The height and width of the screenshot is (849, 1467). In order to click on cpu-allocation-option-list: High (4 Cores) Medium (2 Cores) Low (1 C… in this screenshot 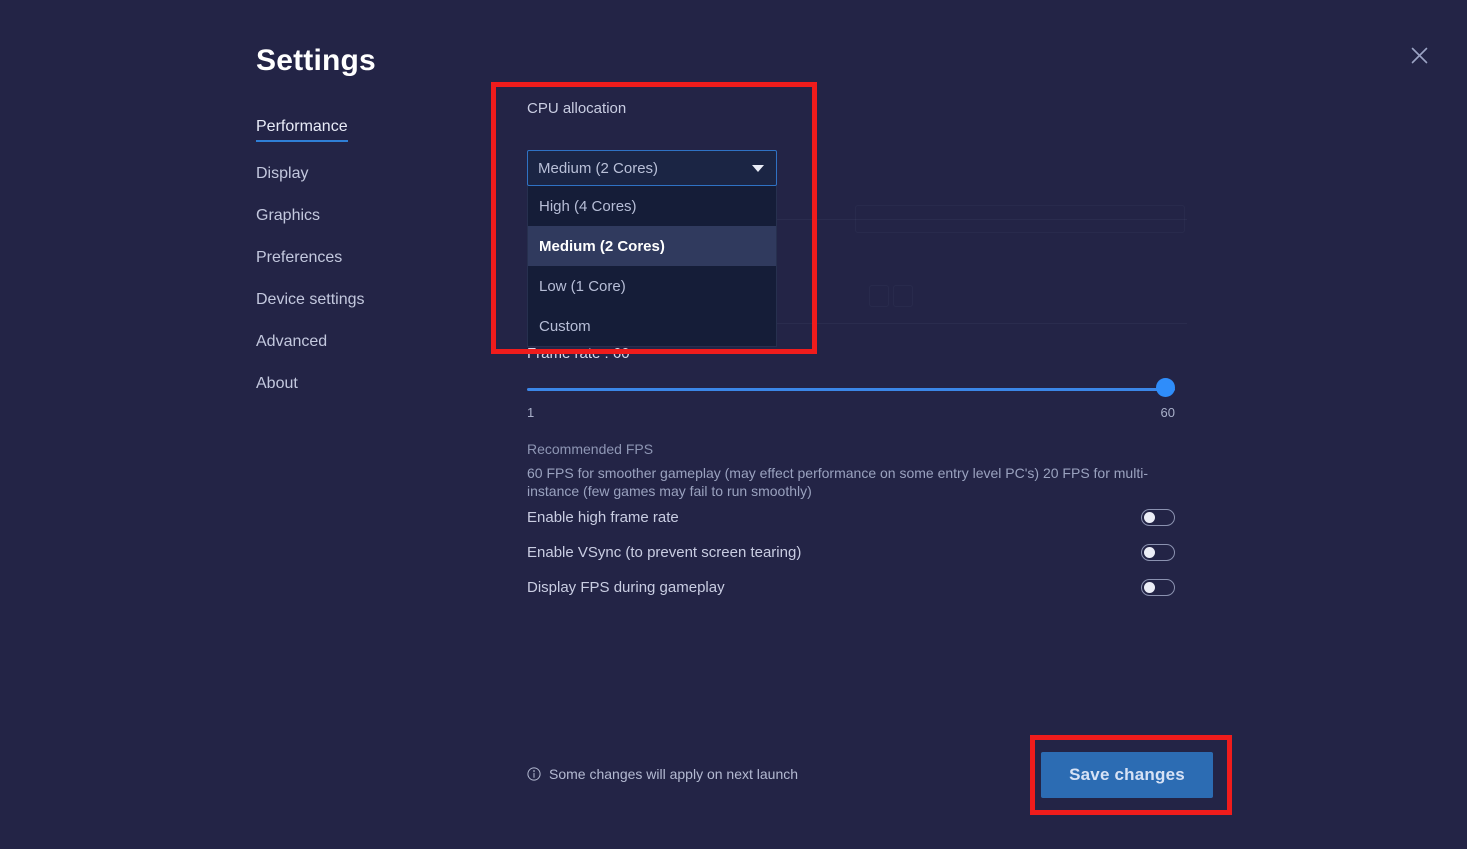, I will do `click(652, 266)`.